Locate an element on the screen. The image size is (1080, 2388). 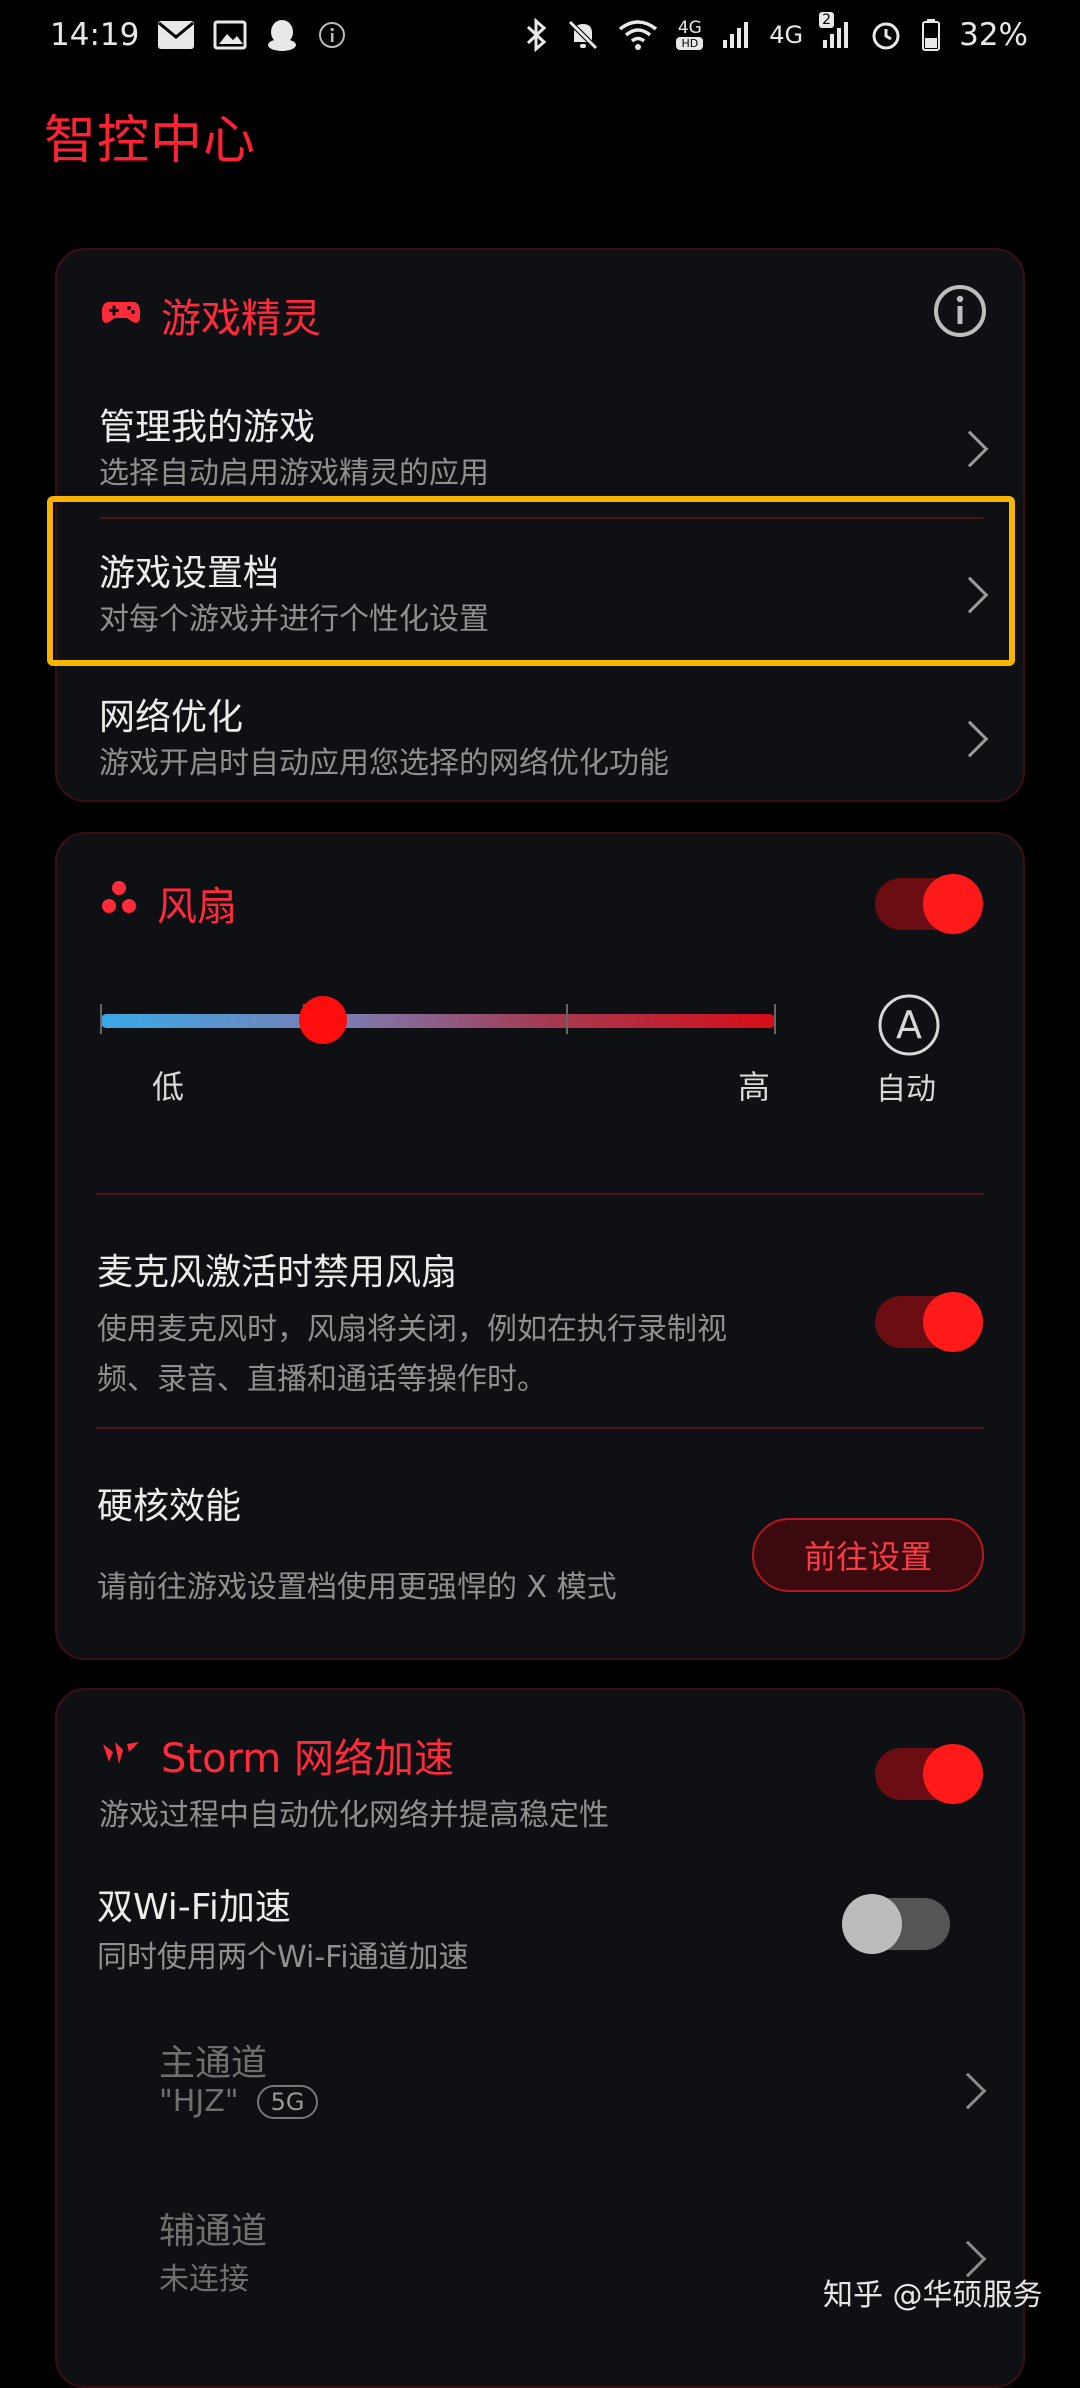
battery-icon is located at coordinates (931, 35).